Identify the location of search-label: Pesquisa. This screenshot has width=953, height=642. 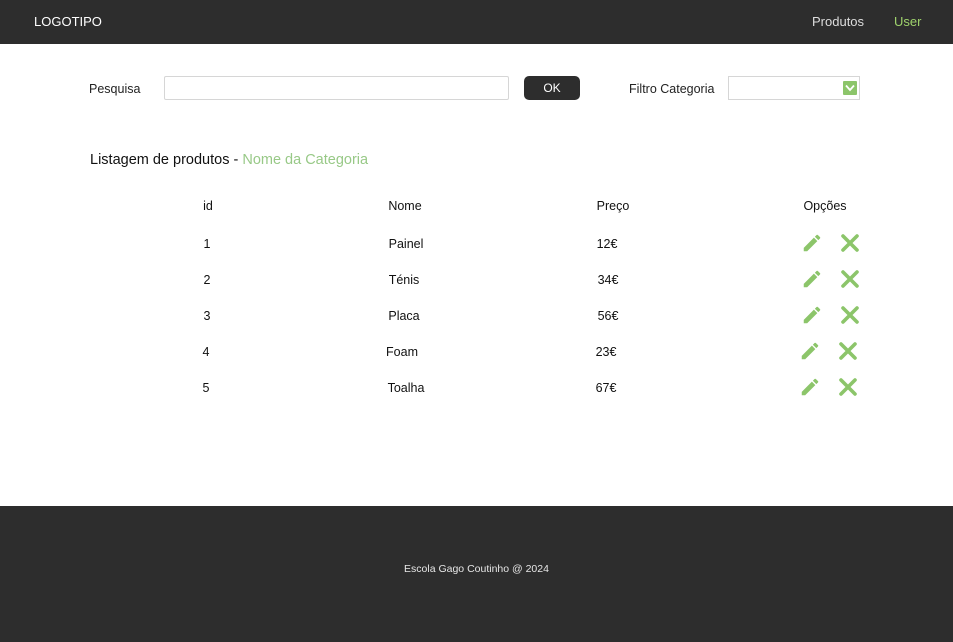
(115, 89).